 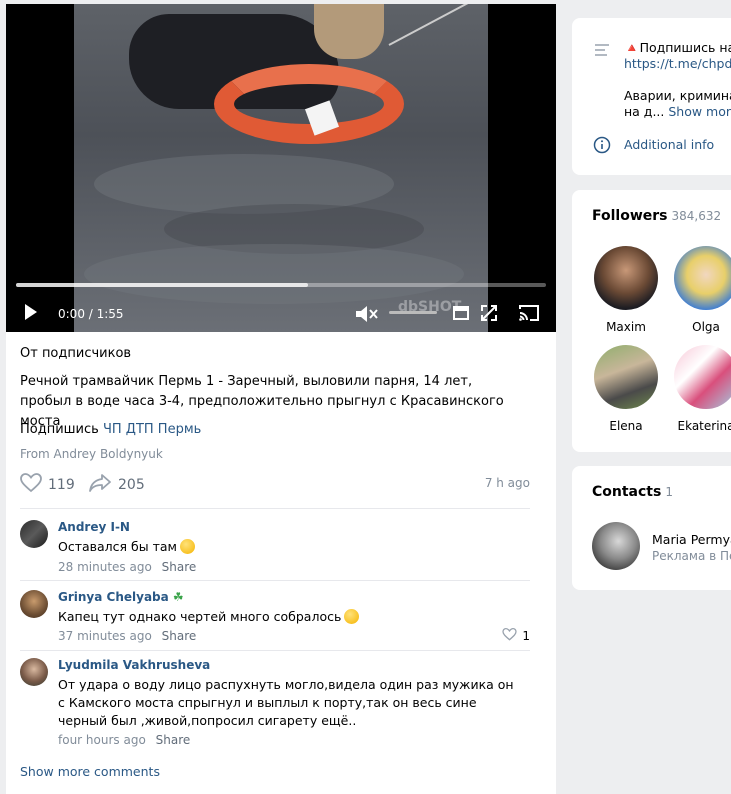 I want to click on follower-item: Elena, so click(x=626, y=389).